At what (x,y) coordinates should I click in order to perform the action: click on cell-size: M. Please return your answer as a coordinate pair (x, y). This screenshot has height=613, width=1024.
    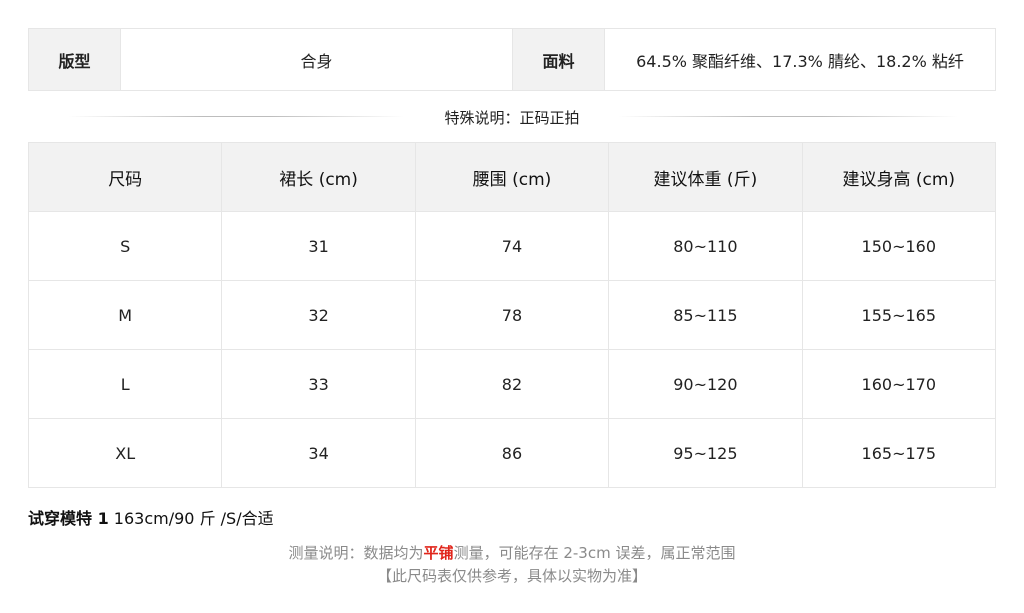
    Looking at the image, I should click on (125, 315).